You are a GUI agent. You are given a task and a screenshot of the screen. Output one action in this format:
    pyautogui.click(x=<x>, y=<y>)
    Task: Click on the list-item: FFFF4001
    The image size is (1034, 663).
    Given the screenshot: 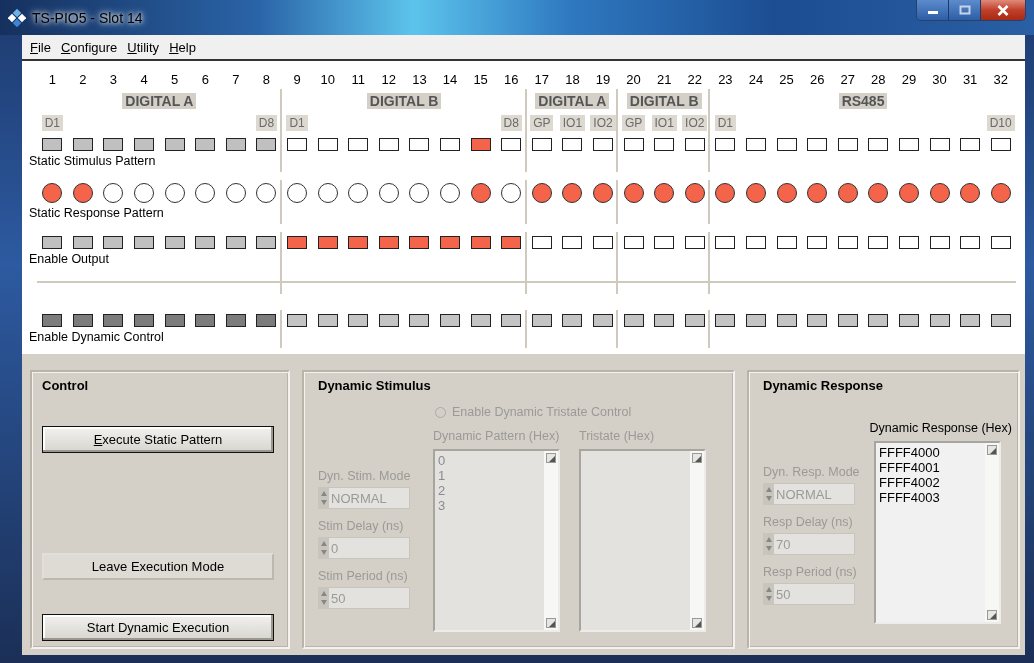 What is the action you would take?
    pyautogui.click(x=930, y=467)
    